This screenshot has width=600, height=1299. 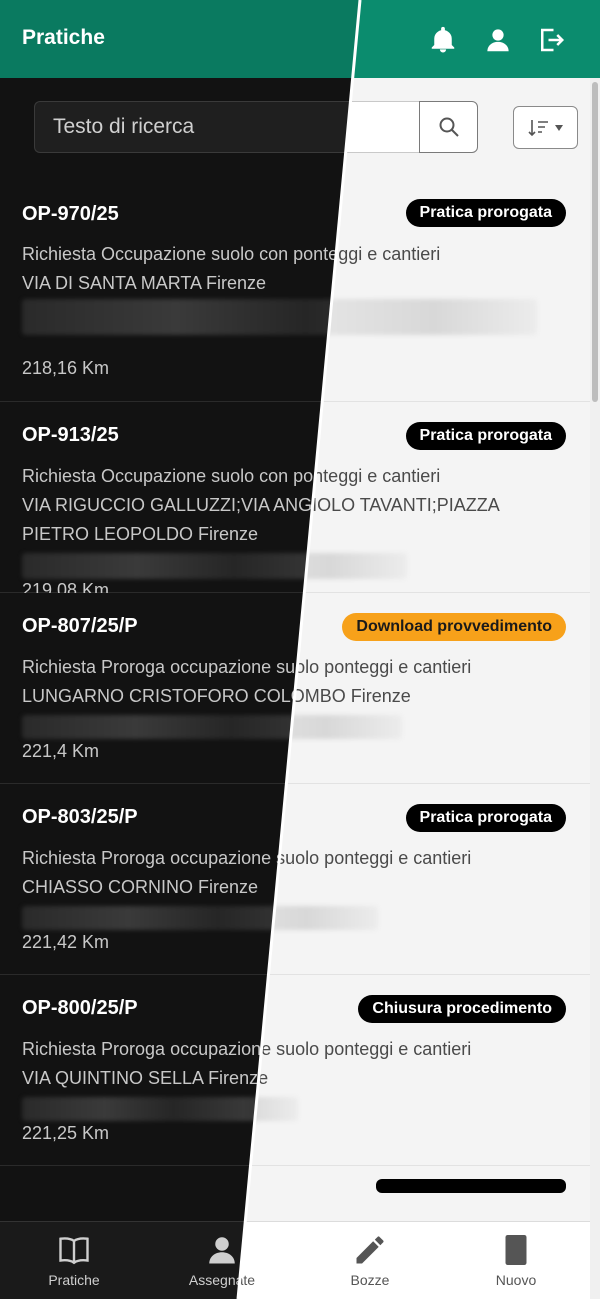 What do you see at coordinates (70, 214) in the screenshot?
I see `pratica-code: OP-970/25` at bounding box center [70, 214].